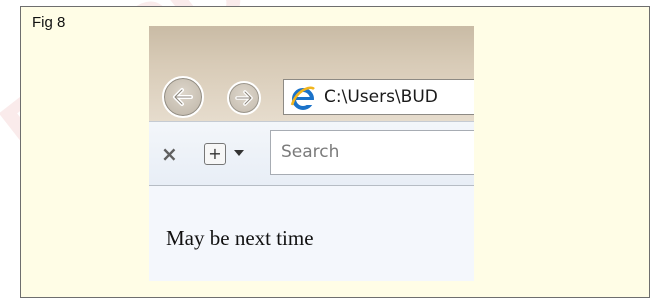  I want to click on search-box, so click(372, 152).